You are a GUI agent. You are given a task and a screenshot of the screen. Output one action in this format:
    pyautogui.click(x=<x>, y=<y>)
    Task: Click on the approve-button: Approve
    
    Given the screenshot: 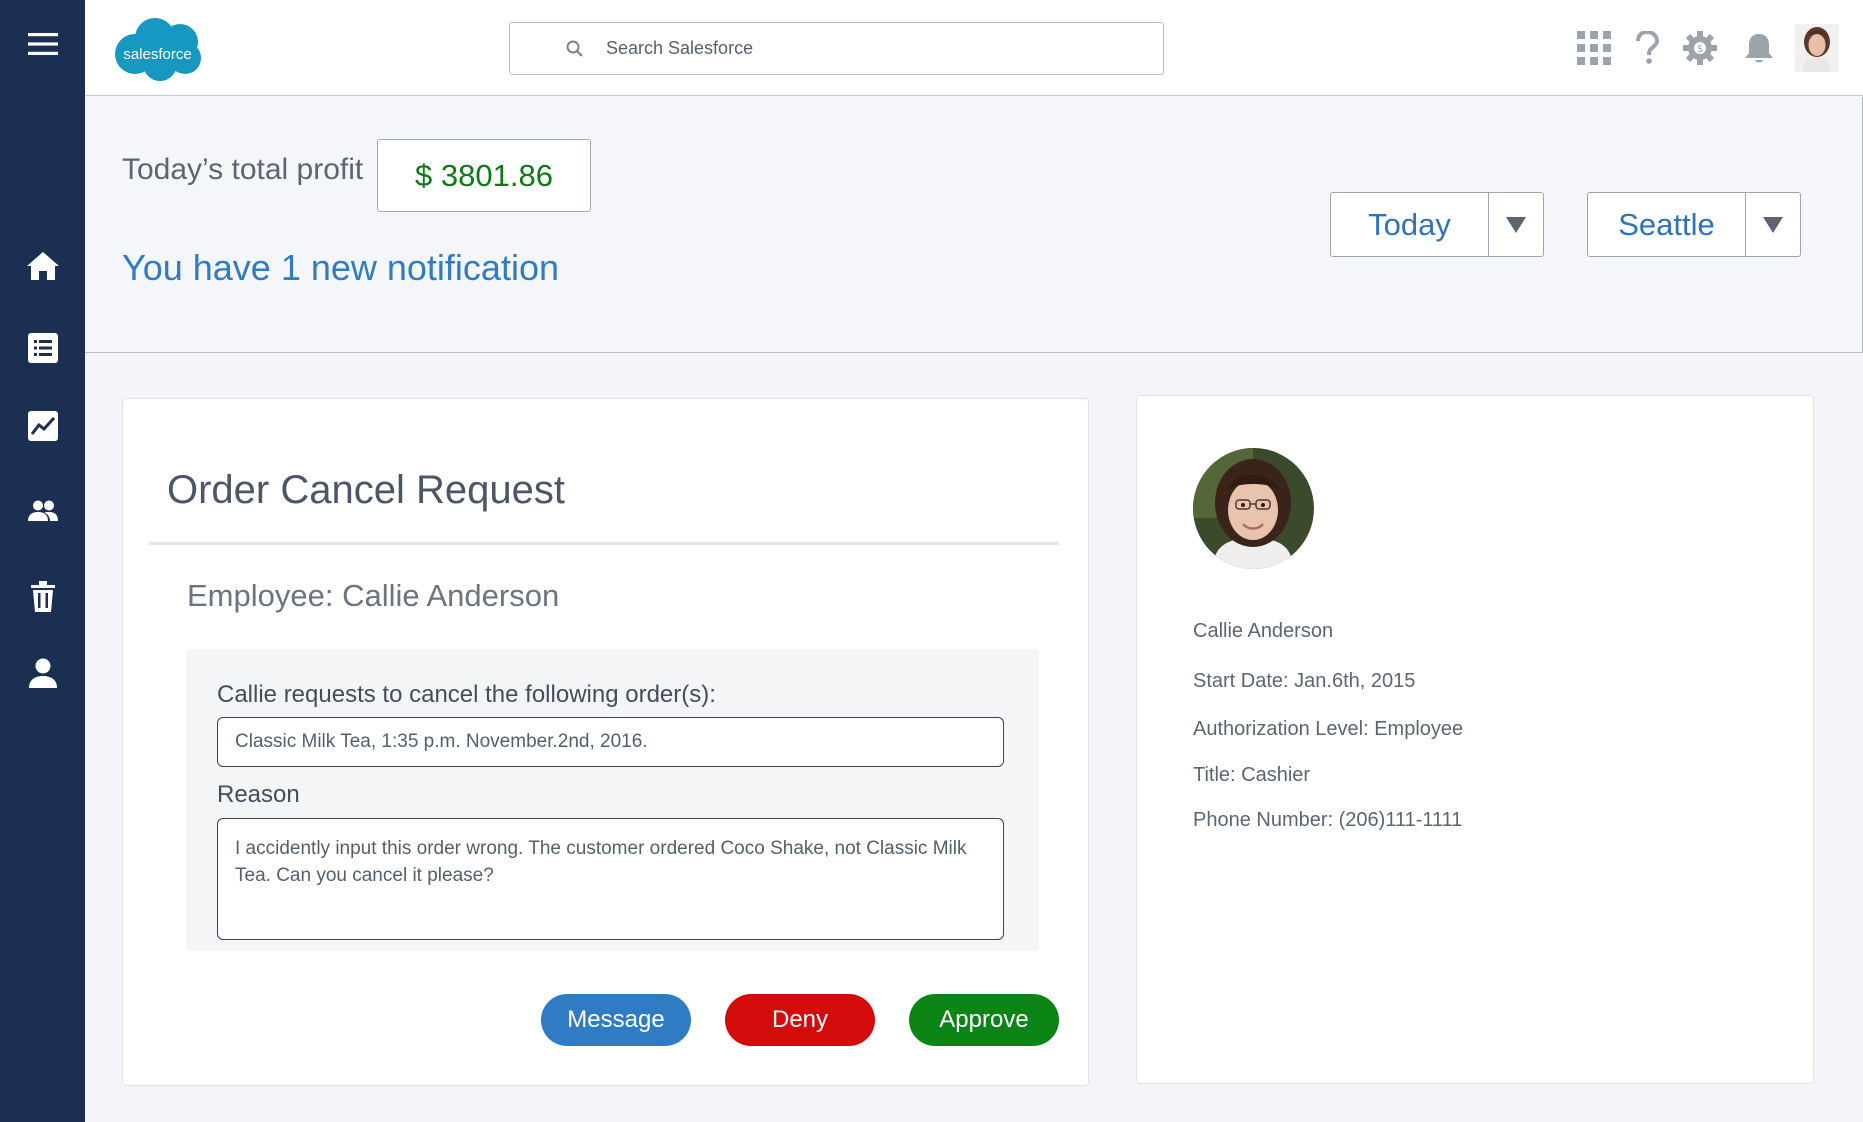 What is the action you would take?
    pyautogui.click(x=984, y=1020)
    